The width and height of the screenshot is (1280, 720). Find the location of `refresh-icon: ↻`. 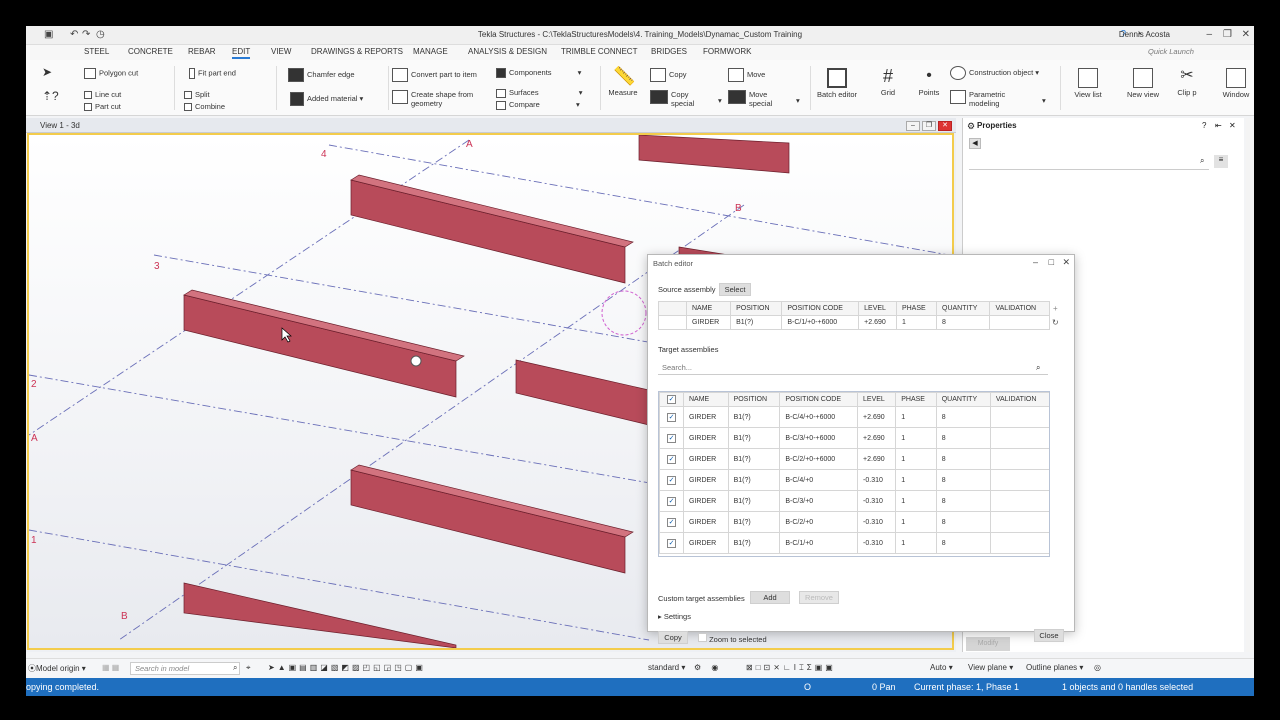

refresh-icon: ↻ is located at coordinates (1055, 322).